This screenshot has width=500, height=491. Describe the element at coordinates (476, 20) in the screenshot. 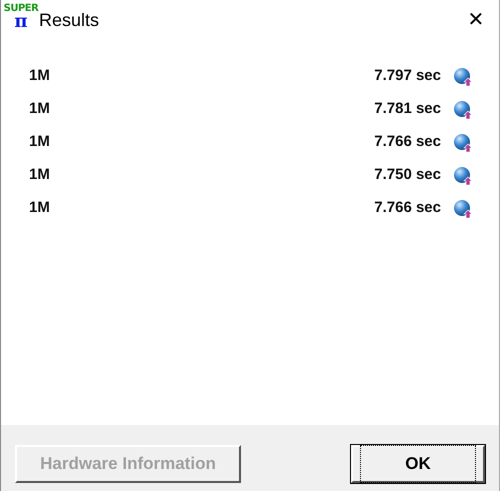

I see `close-button: ✕` at that location.